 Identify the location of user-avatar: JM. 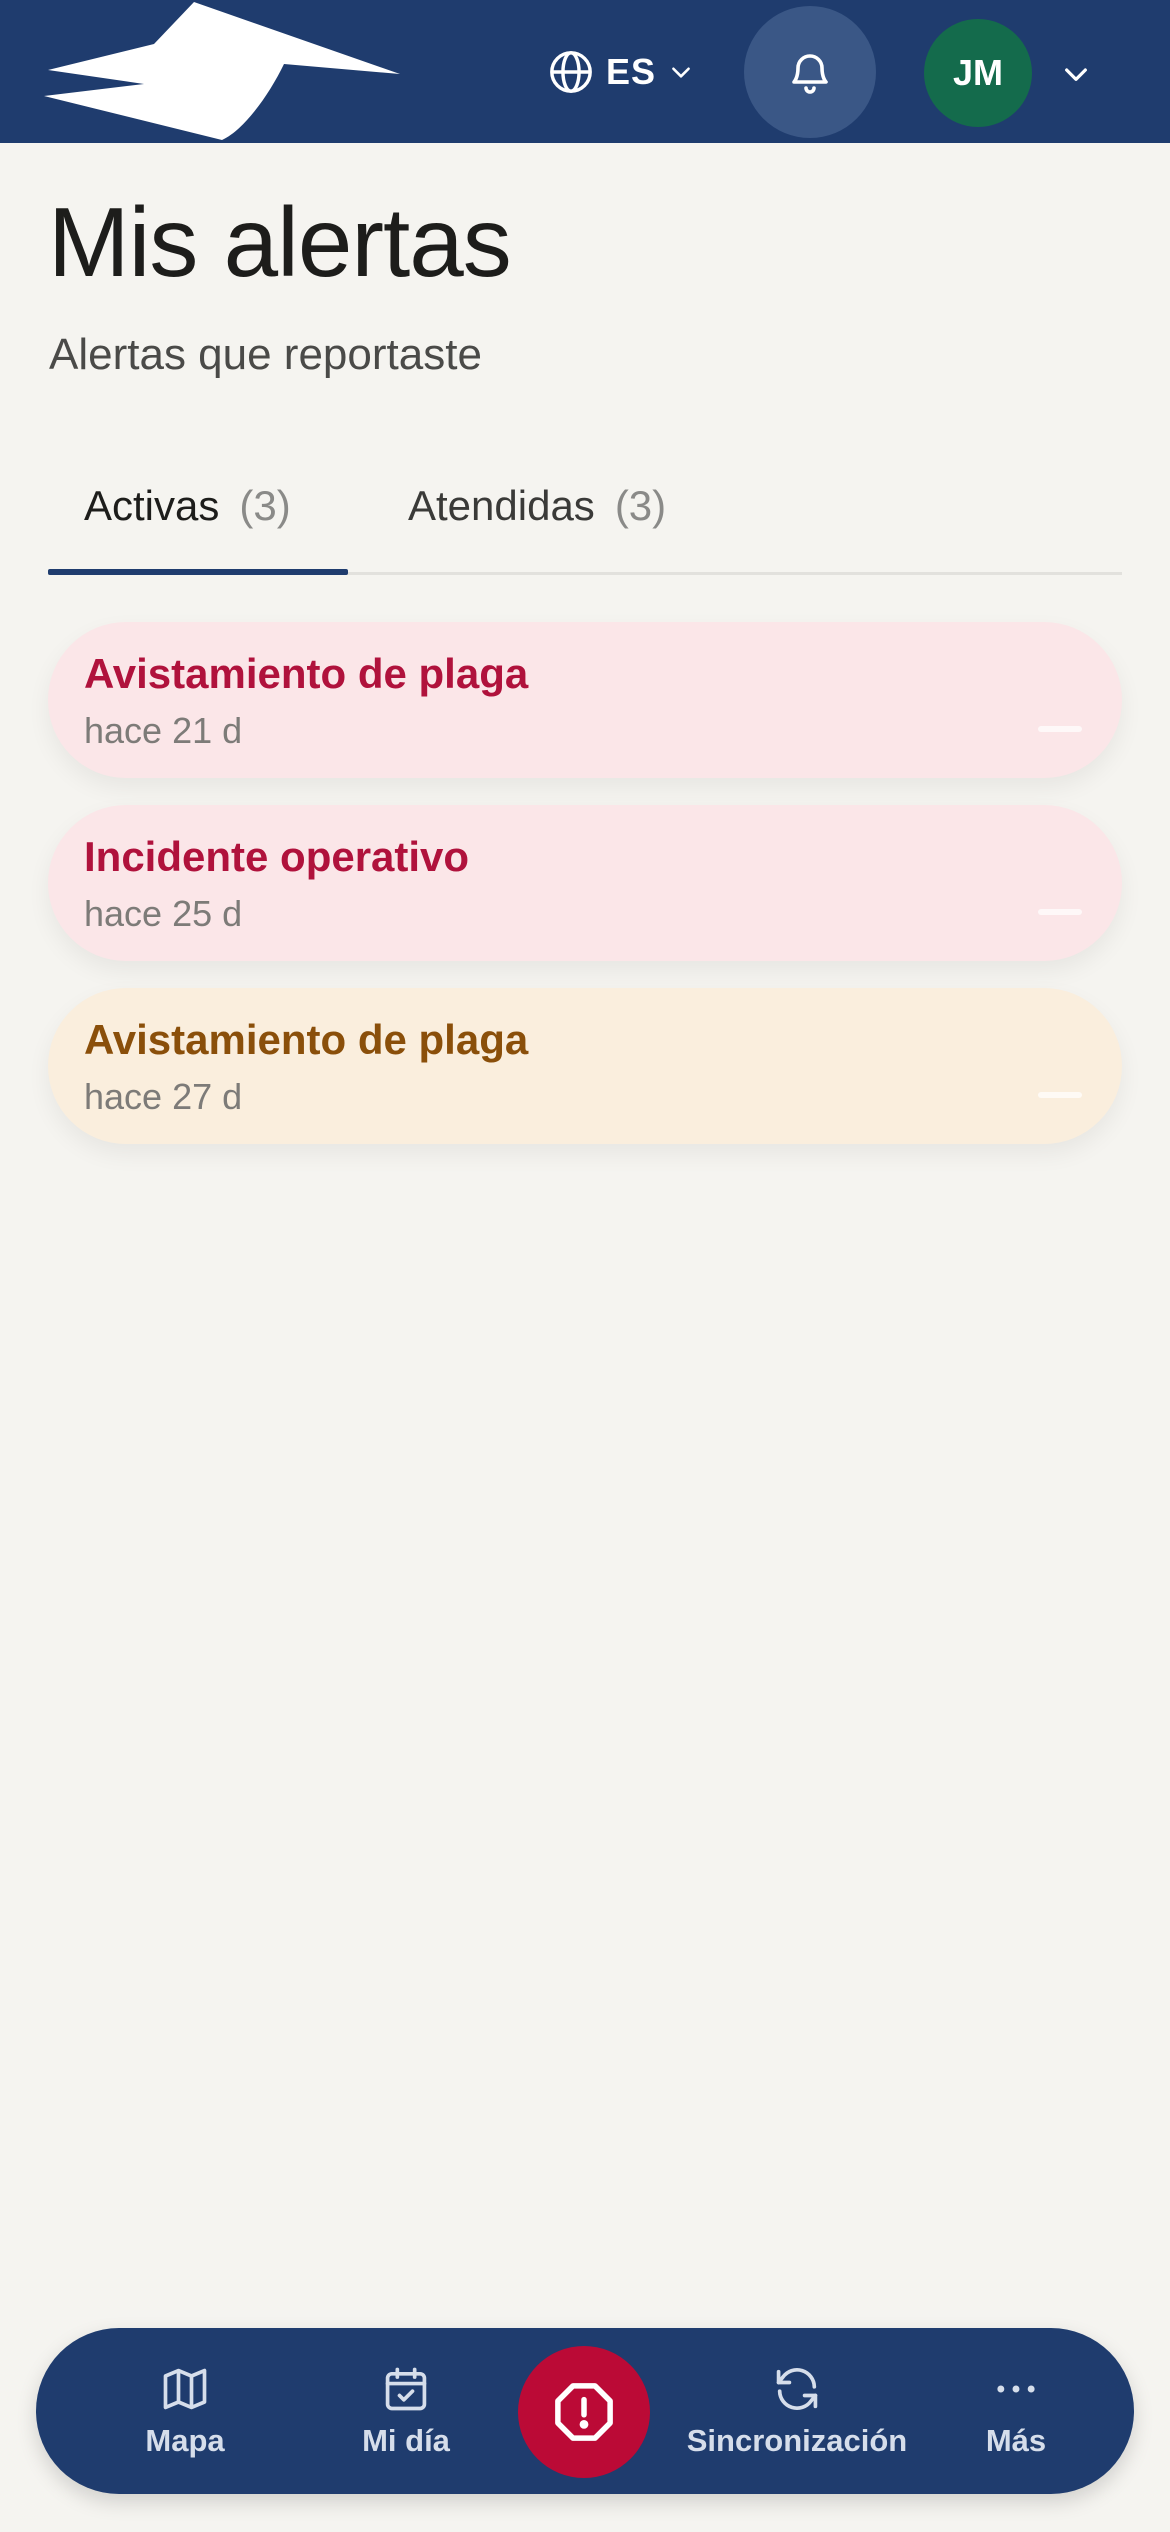
(978, 73).